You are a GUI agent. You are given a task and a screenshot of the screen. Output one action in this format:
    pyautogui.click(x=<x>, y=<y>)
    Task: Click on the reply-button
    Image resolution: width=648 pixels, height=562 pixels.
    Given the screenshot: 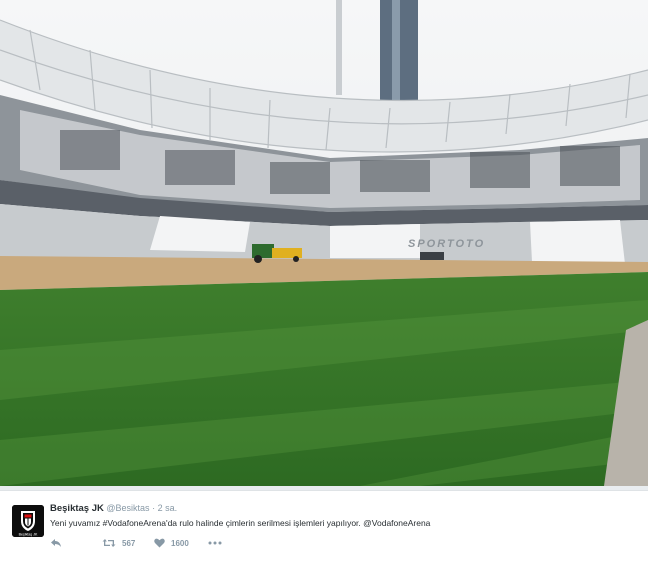 What is the action you would take?
    pyautogui.click(x=76, y=543)
    